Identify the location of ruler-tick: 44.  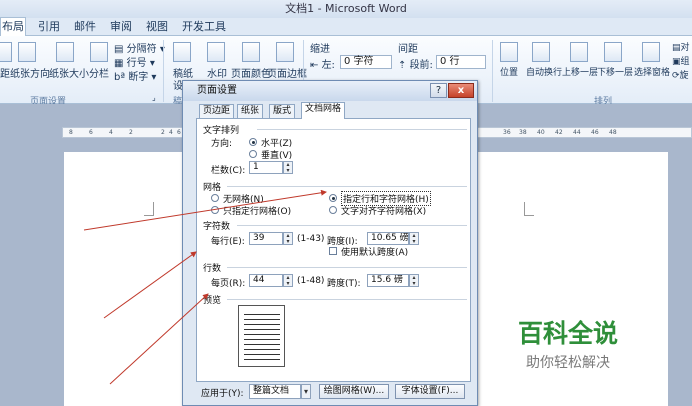
(577, 132).